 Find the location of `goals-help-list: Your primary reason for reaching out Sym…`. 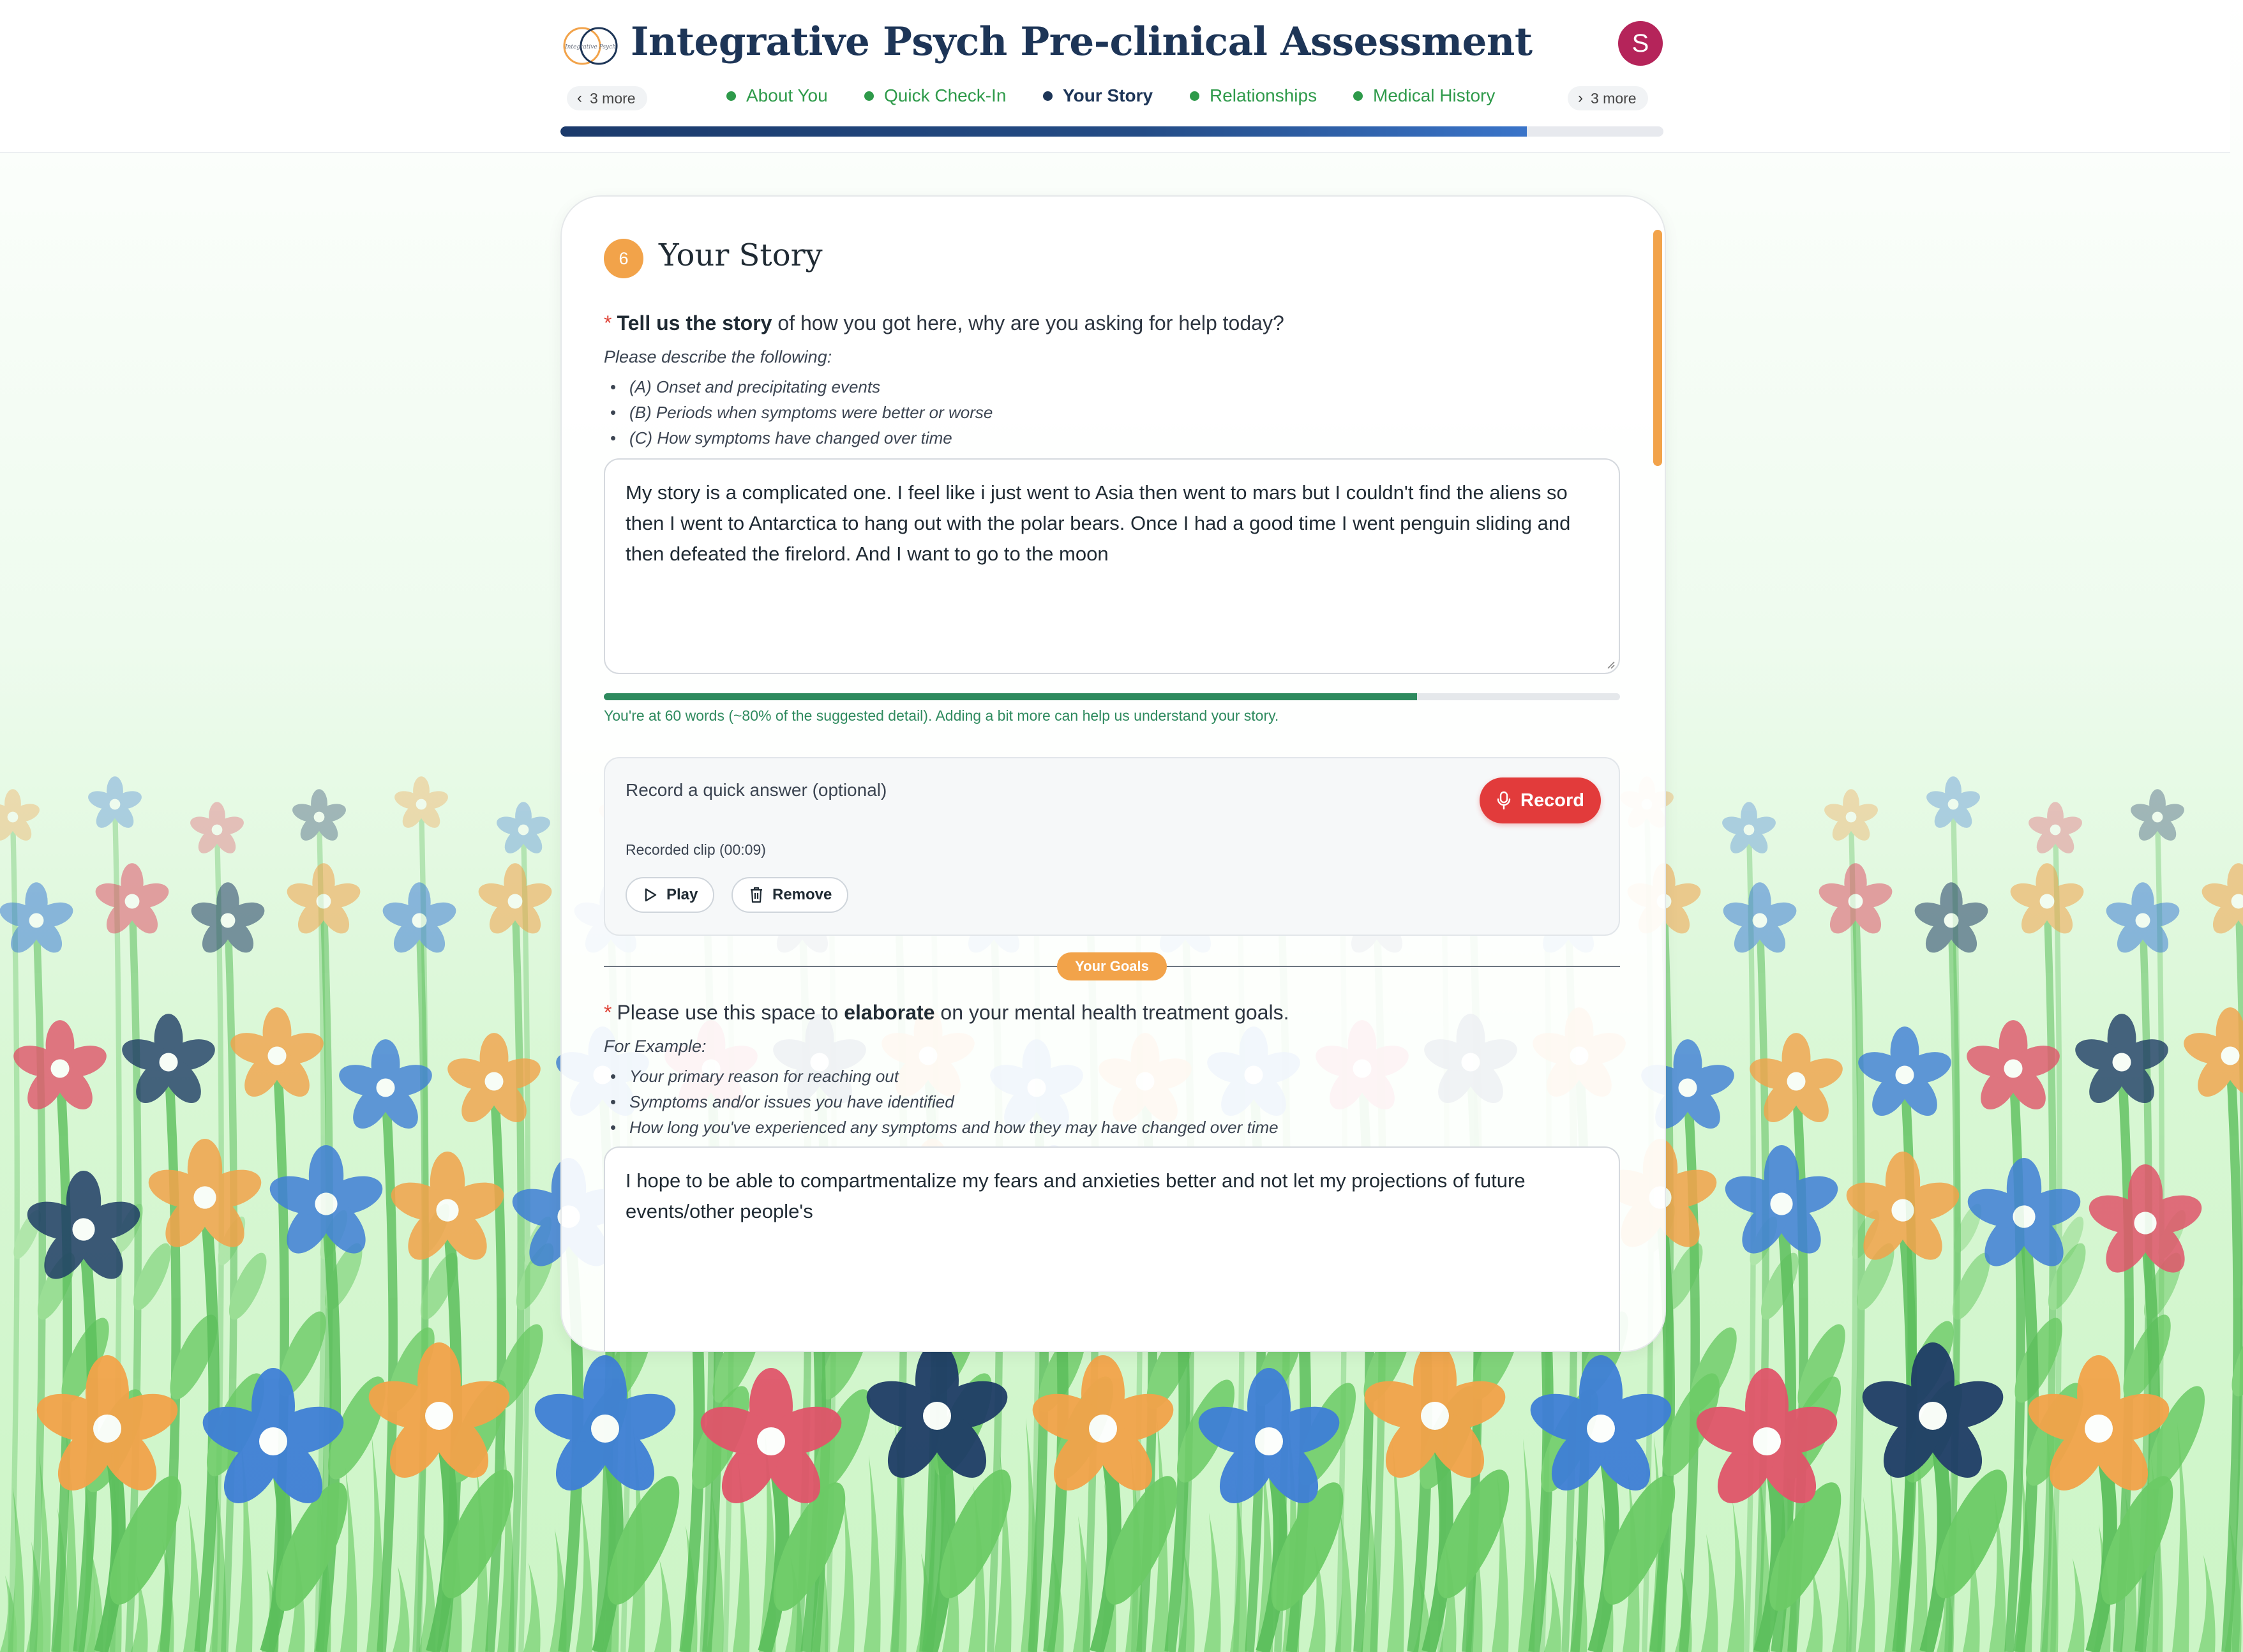

goals-help-list: Your primary reason for reaching out Sym… is located at coordinates (944, 1101).